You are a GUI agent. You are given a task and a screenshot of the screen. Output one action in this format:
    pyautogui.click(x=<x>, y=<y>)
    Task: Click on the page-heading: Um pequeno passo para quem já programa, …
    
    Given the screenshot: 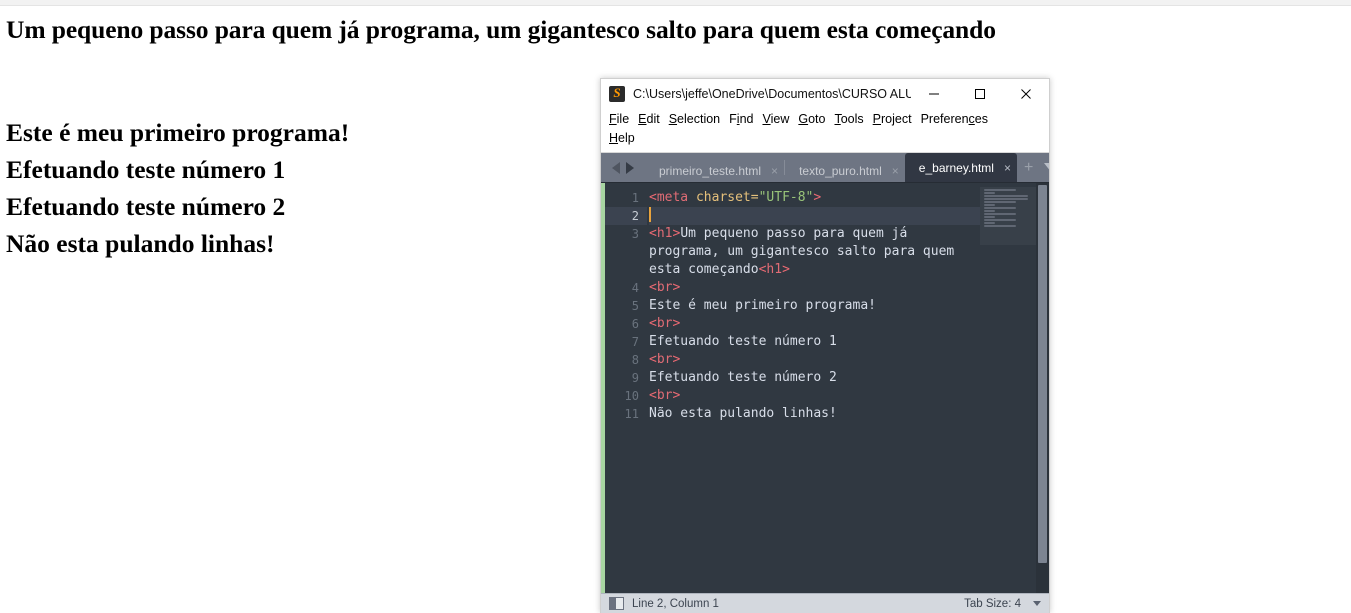 What is the action you would take?
    pyautogui.click(x=501, y=29)
    